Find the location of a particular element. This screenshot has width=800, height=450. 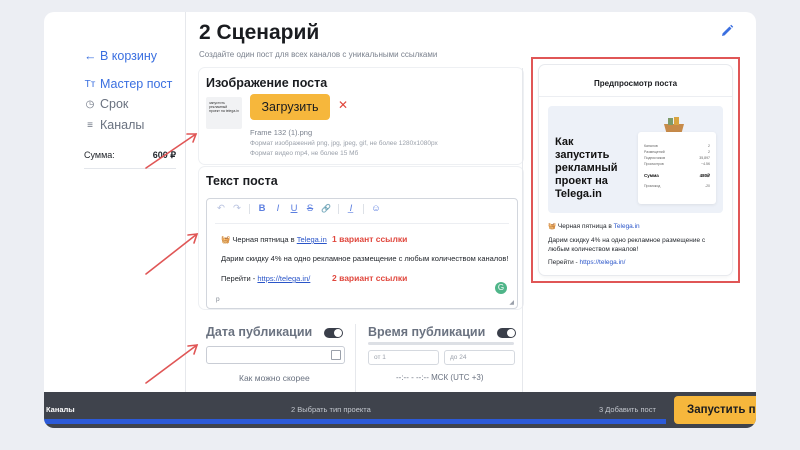

sidebar-item-channels: ≡ Каналы is located at coordinates (114, 125).